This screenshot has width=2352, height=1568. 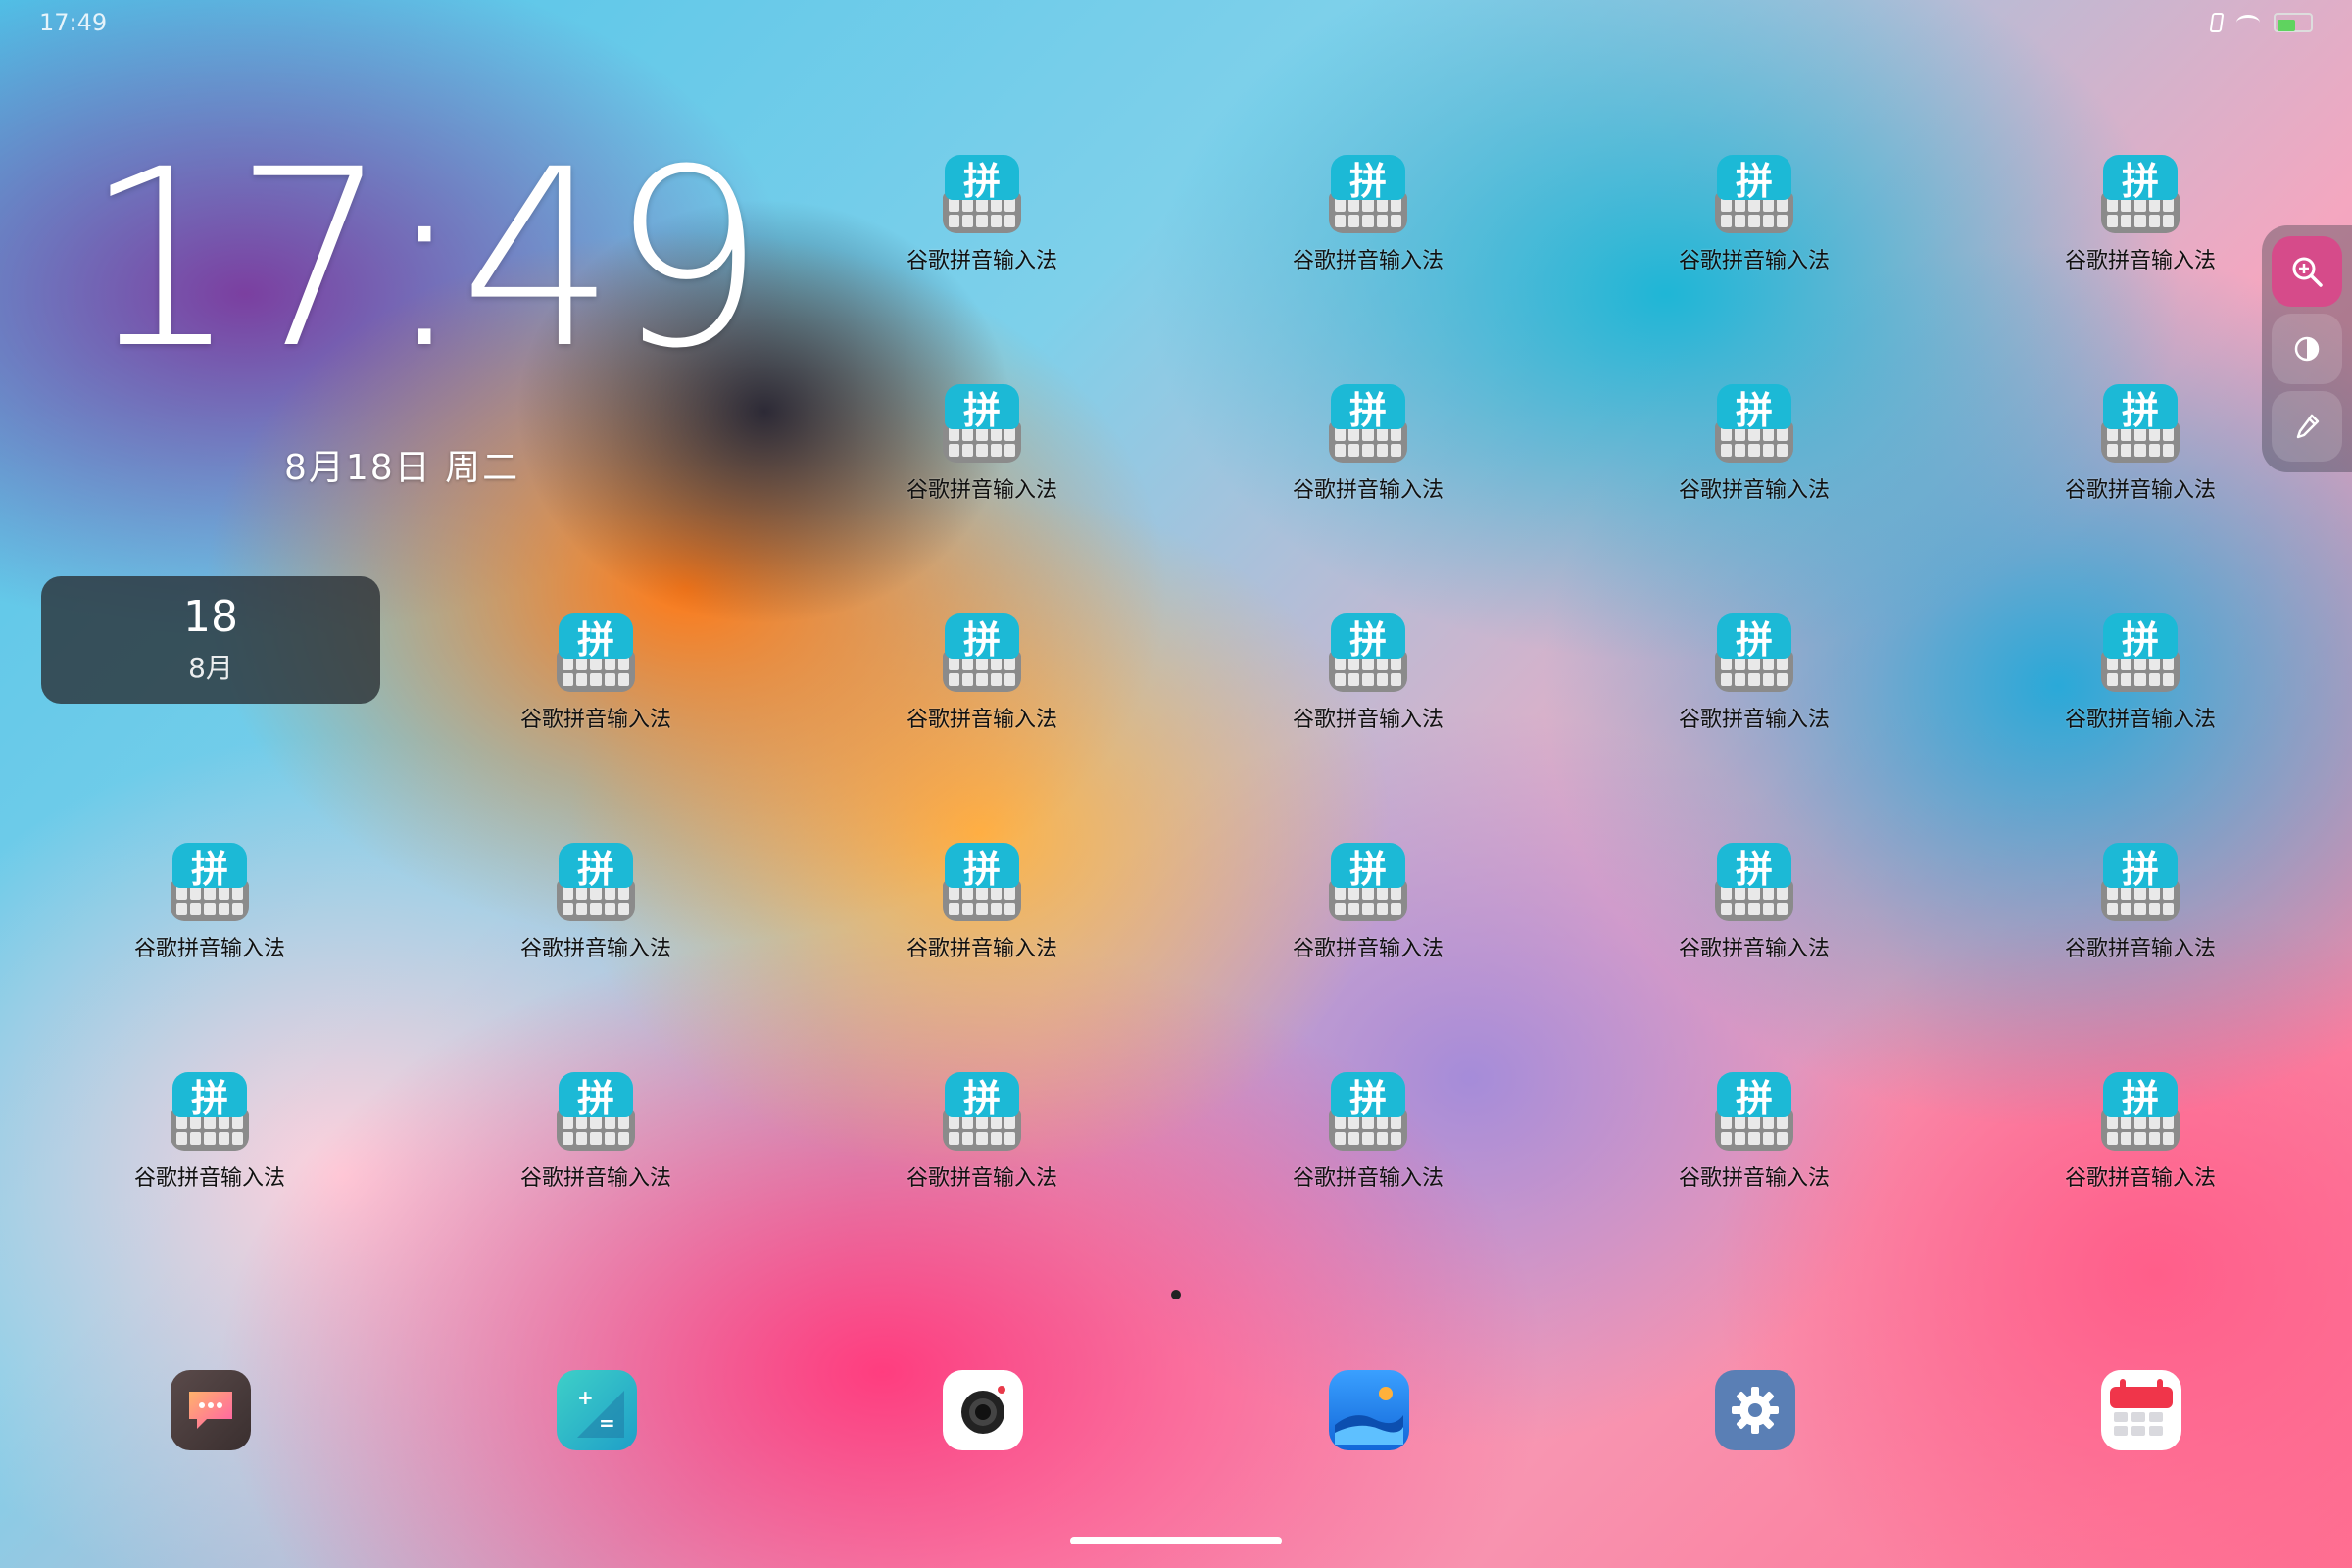 I want to click on dock-calculator: + =, so click(x=597, y=1410).